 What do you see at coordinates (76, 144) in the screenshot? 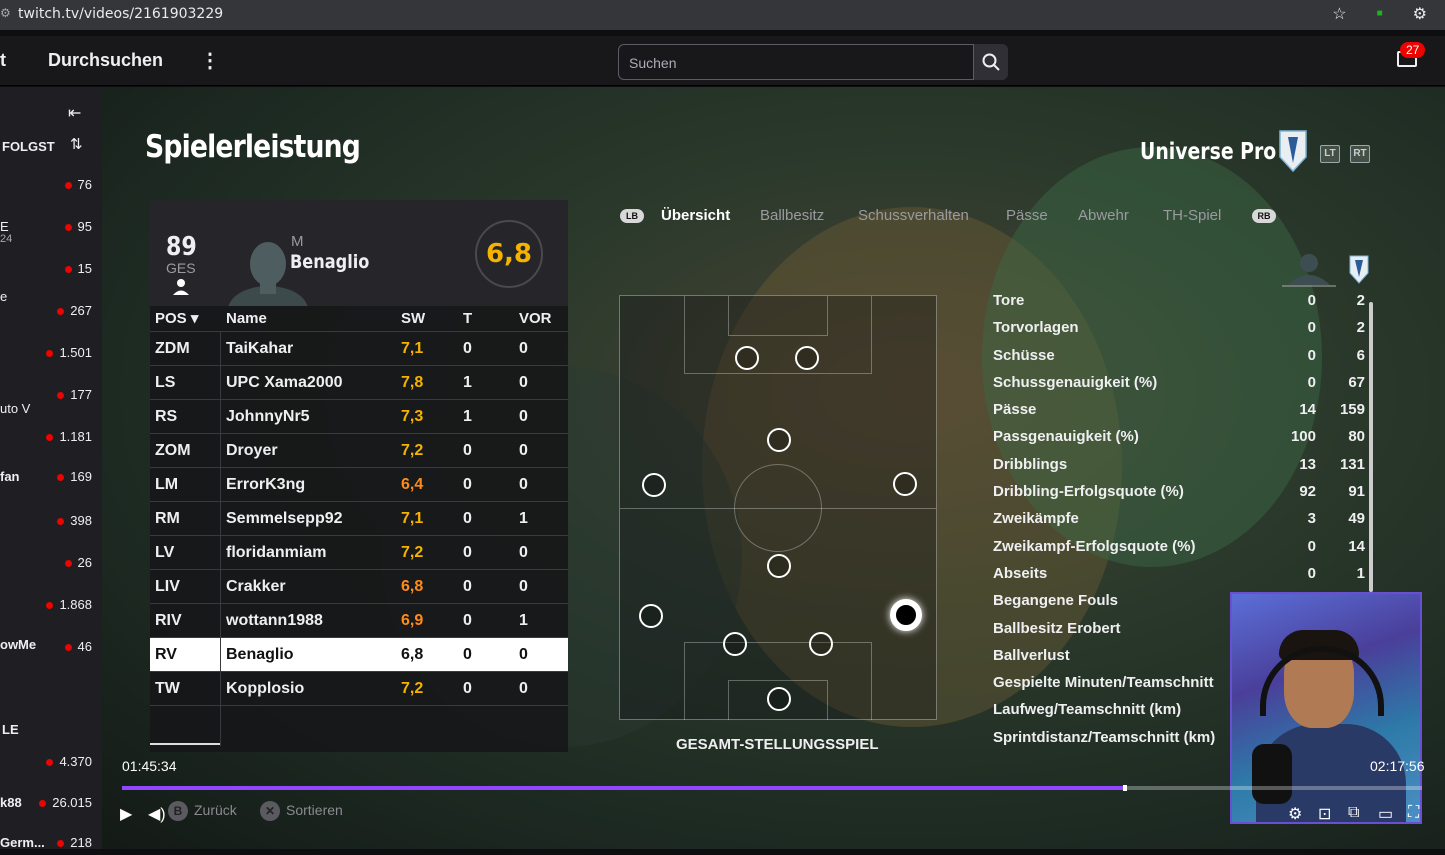
I see `sort-icon: ⇅` at bounding box center [76, 144].